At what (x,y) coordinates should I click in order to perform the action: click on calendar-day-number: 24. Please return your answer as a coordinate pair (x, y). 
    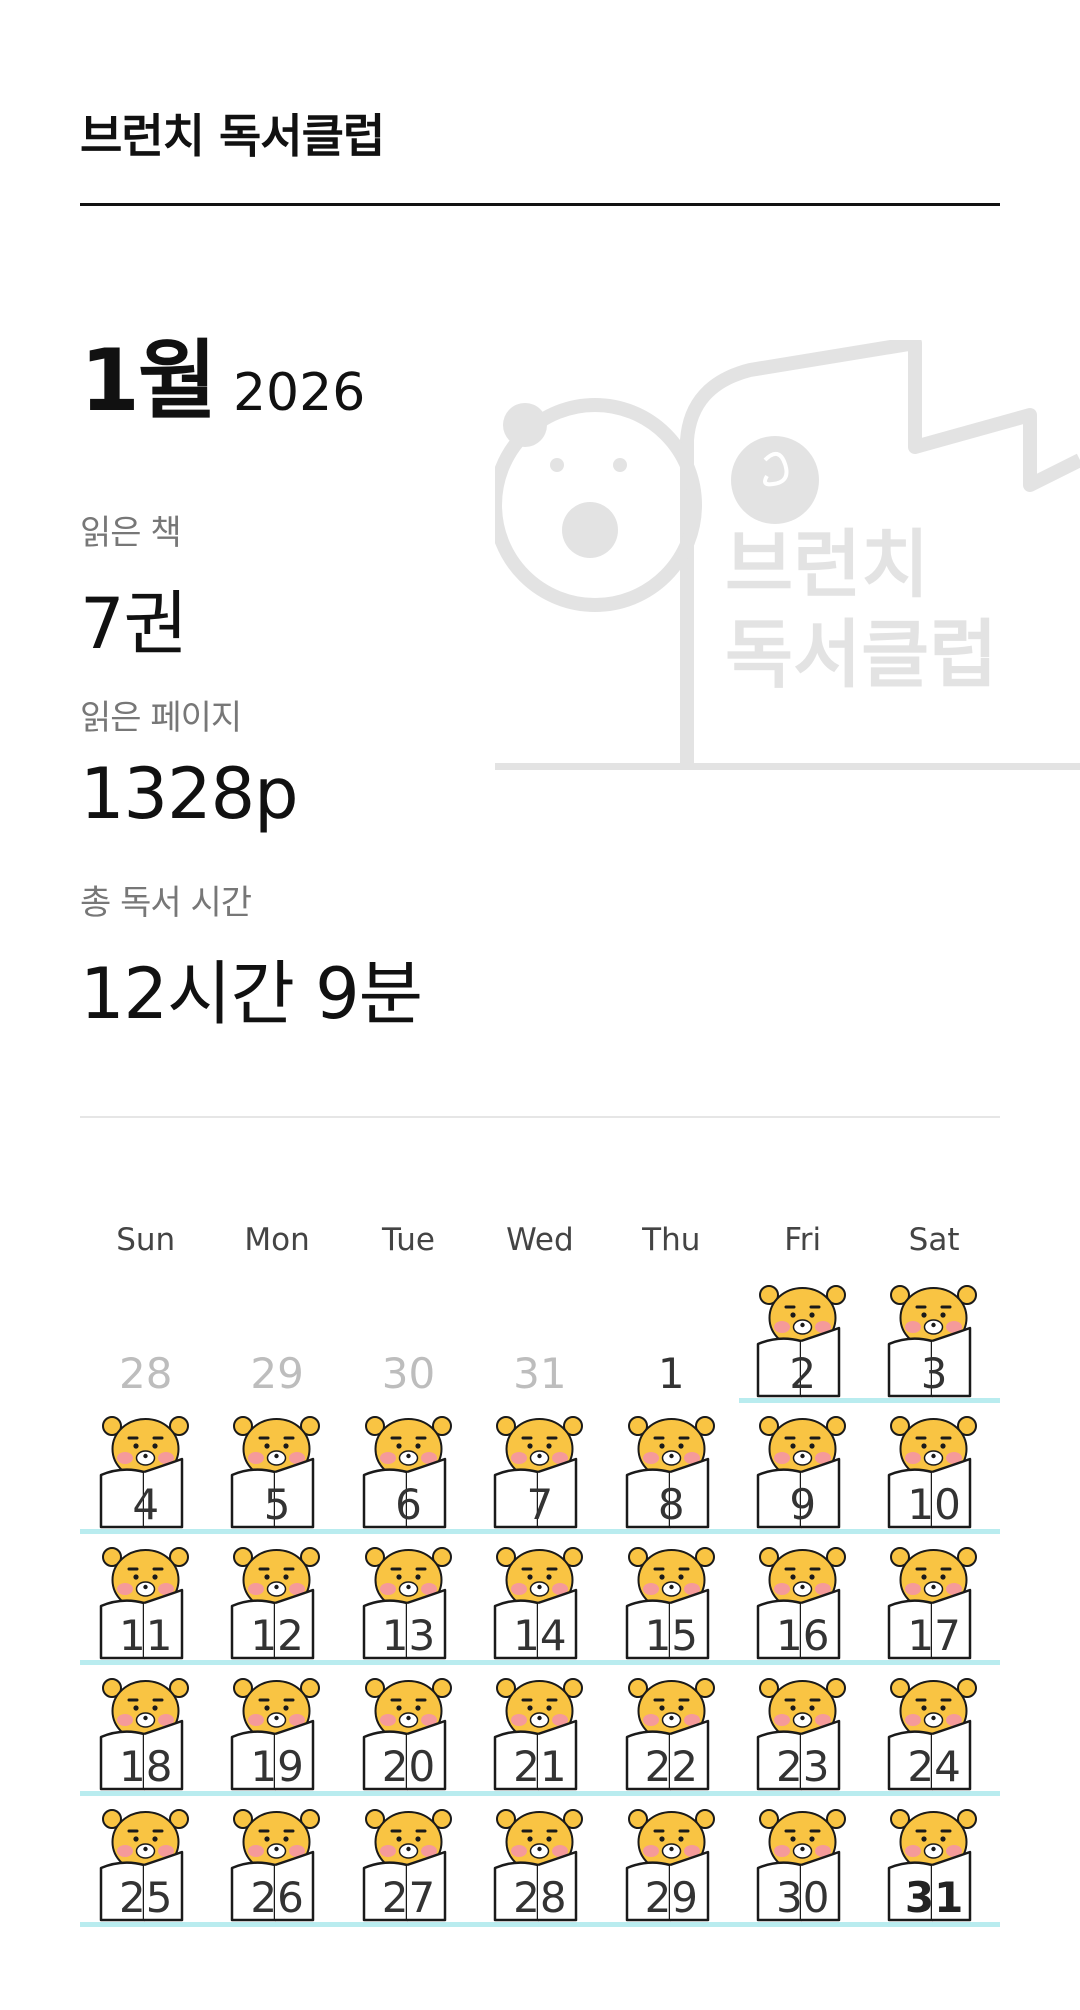
    Looking at the image, I should click on (934, 1766).